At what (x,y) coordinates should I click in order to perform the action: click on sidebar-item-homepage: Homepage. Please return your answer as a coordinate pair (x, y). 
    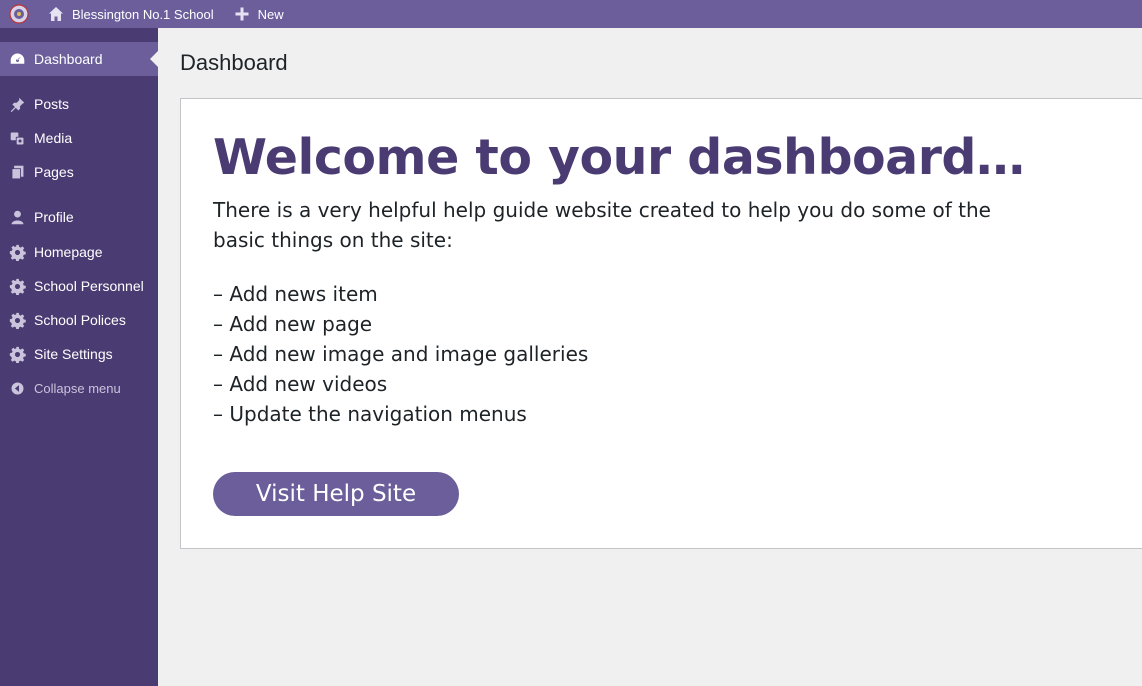
    Looking at the image, I should click on (79, 252).